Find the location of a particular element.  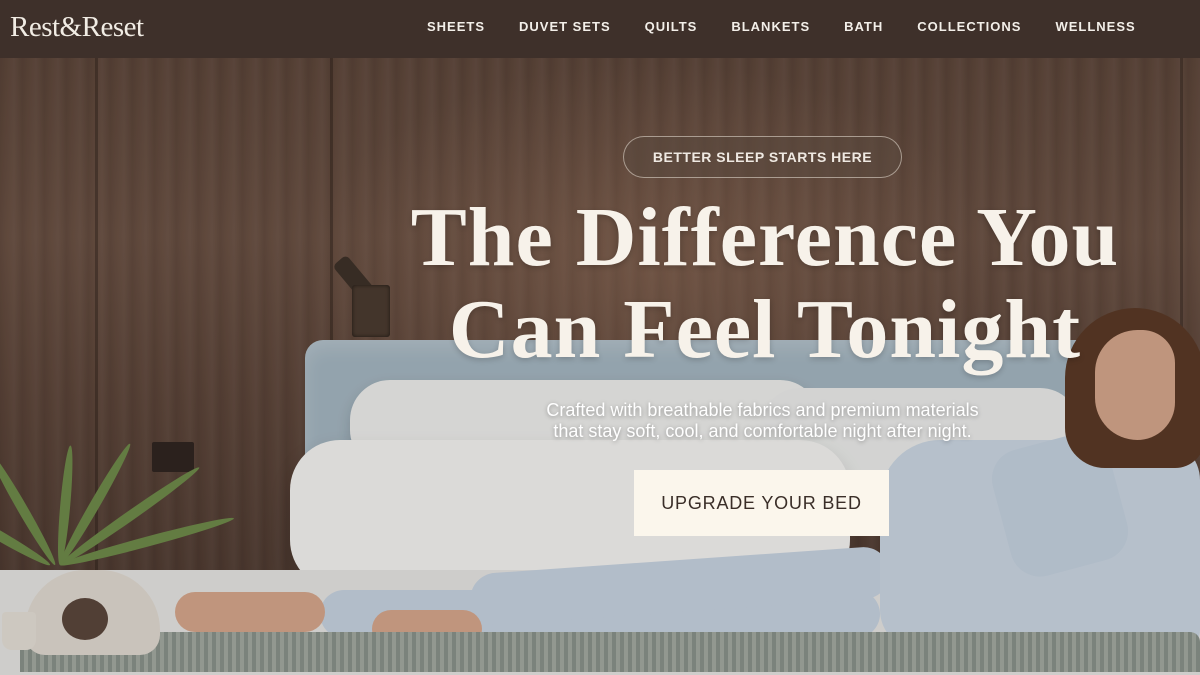

nav-item-bath: BATH is located at coordinates (863, 26).